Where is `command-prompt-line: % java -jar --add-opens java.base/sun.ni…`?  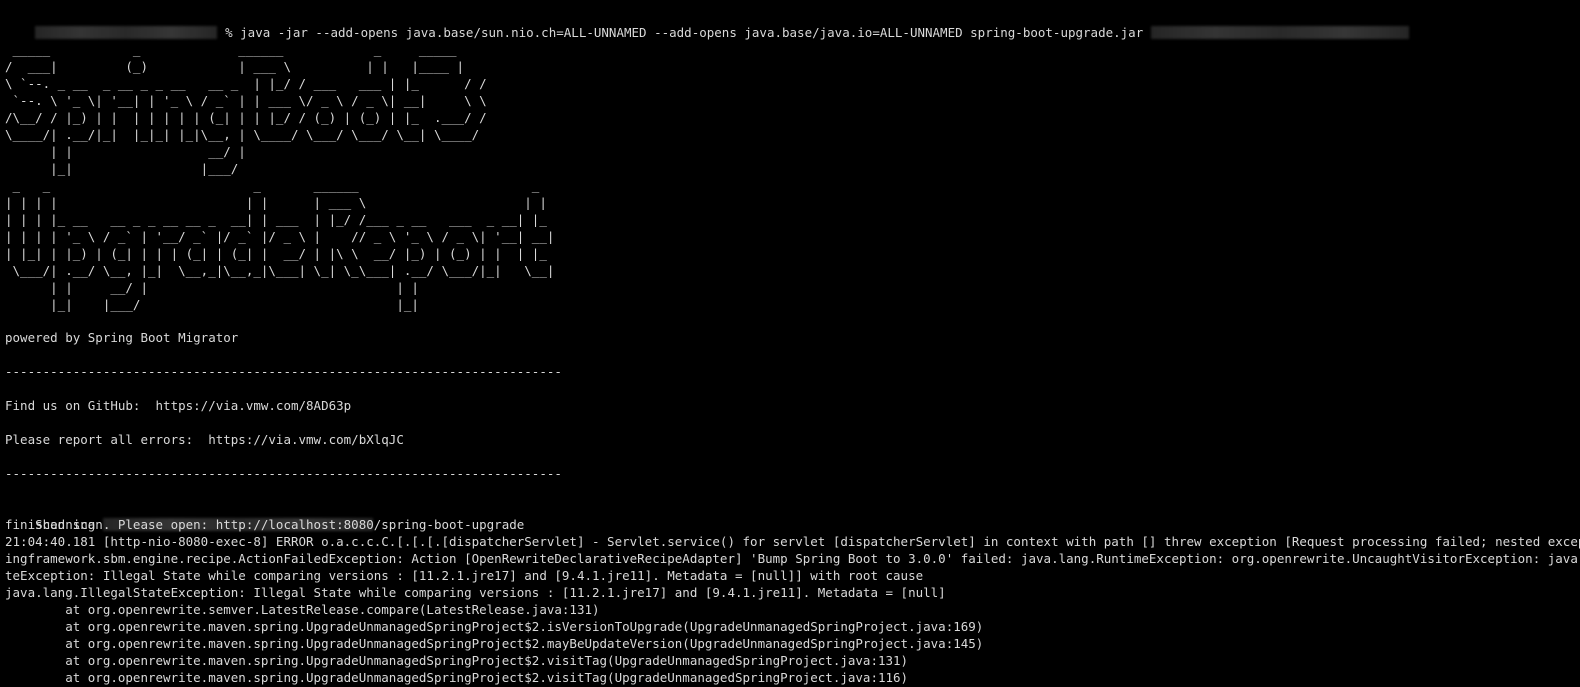
command-prompt-line: % java -jar --add-opens java.base/sun.ni… is located at coordinates (707, 24).